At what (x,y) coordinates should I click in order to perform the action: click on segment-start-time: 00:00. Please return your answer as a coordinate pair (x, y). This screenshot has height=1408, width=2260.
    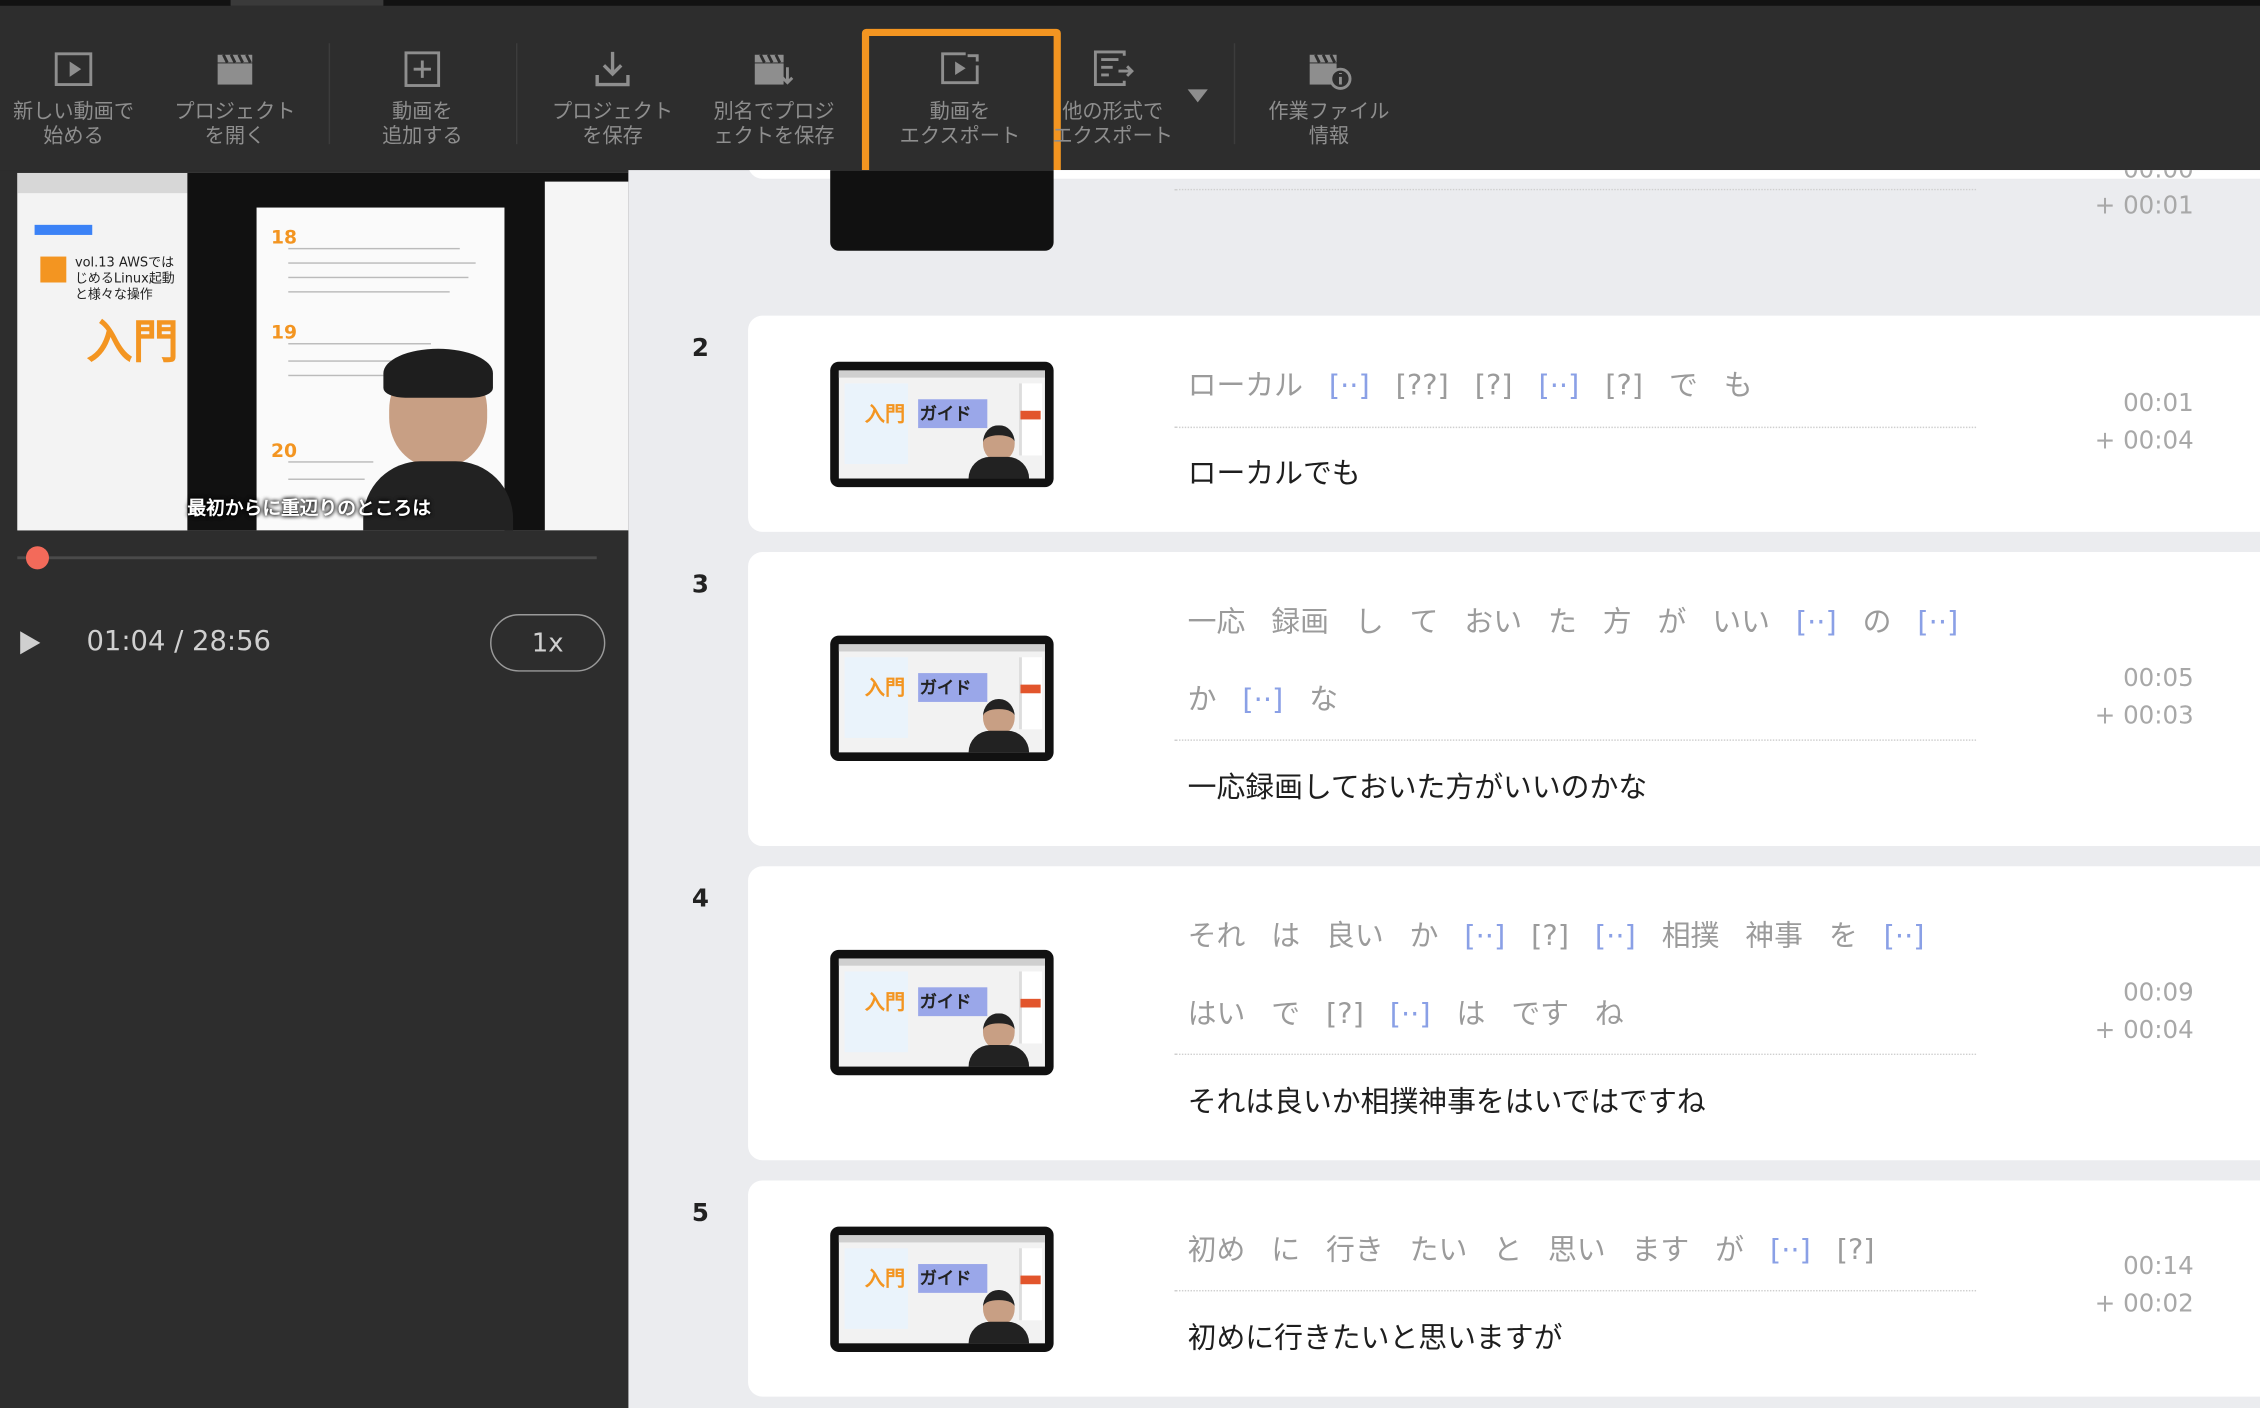
    Looking at the image, I should click on (2158, 177).